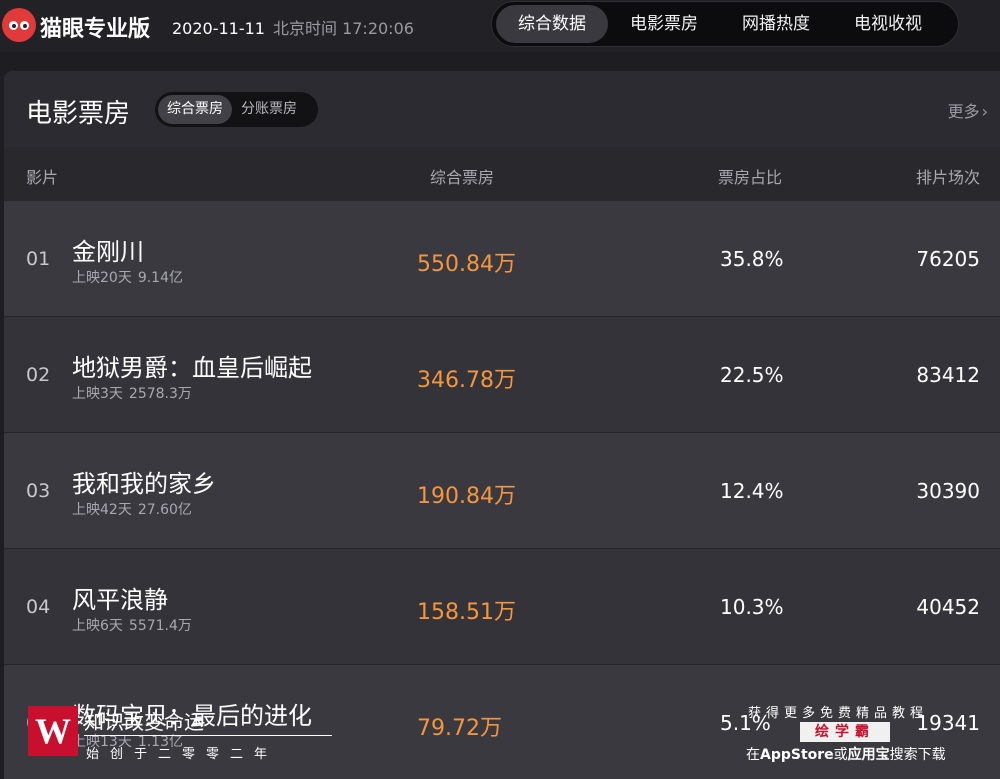 This screenshot has width=1000, height=779. I want to click on column-header-ratio: 票房占比, so click(750, 177).